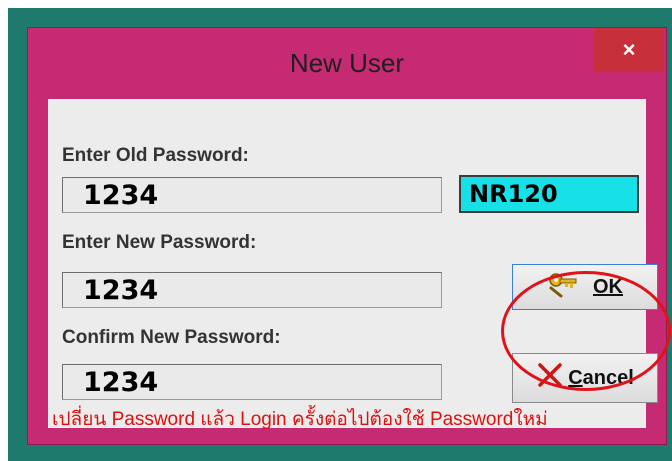 This screenshot has height=461, width=672. I want to click on close-button: ×, so click(629, 50).